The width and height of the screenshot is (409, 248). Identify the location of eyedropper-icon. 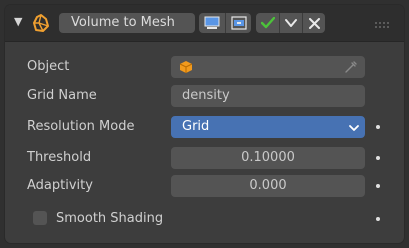
(351, 67).